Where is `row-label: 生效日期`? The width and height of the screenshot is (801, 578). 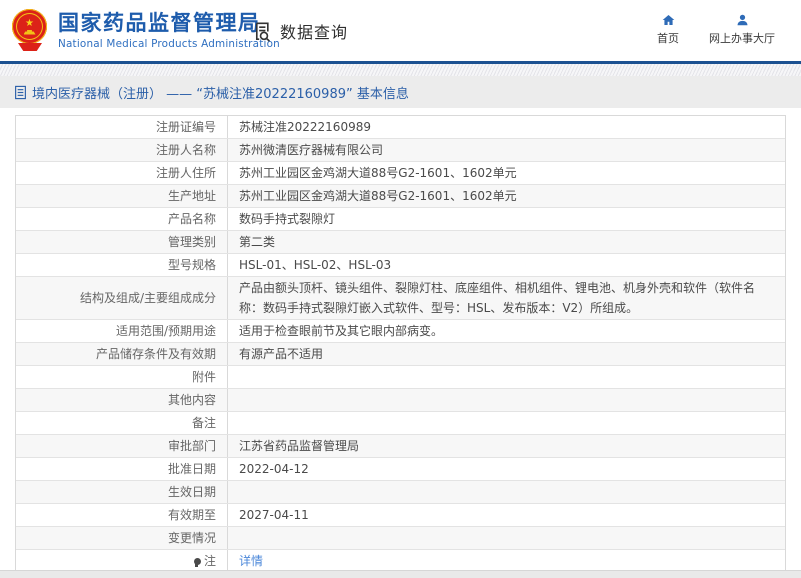
row-label: 生效日期 is located at coordinates (122, 492).